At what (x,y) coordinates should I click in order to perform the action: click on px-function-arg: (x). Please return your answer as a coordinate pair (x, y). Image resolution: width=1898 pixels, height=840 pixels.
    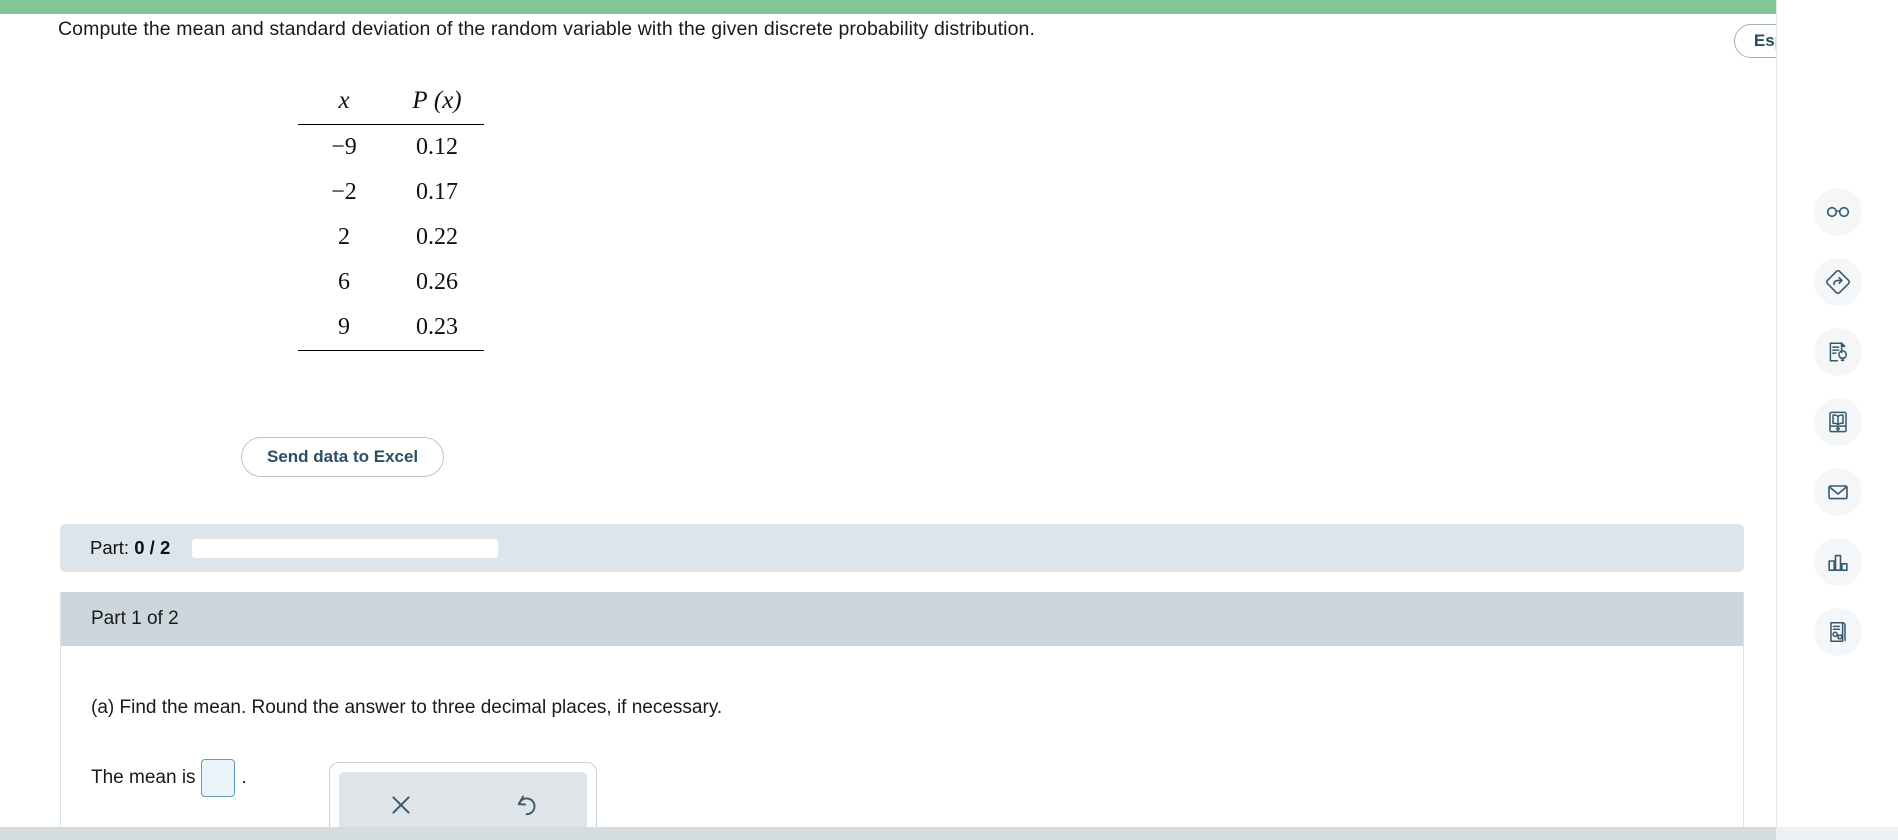
    Looking at the image, I should click on (447, 100).